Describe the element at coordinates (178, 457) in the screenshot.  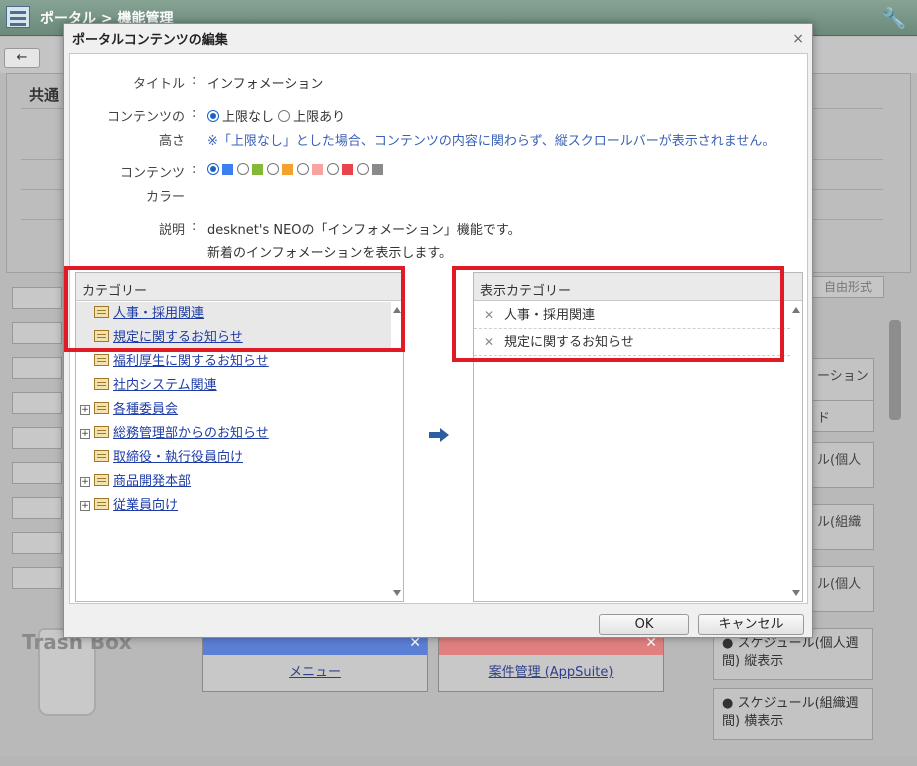
I see `tree-node-link: 取締役・執行役員向け` at that location.